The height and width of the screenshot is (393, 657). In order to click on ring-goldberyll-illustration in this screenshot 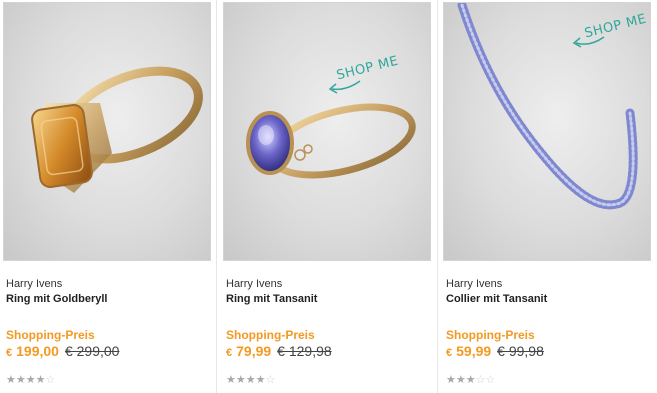, I will do `click(117, 129)`.